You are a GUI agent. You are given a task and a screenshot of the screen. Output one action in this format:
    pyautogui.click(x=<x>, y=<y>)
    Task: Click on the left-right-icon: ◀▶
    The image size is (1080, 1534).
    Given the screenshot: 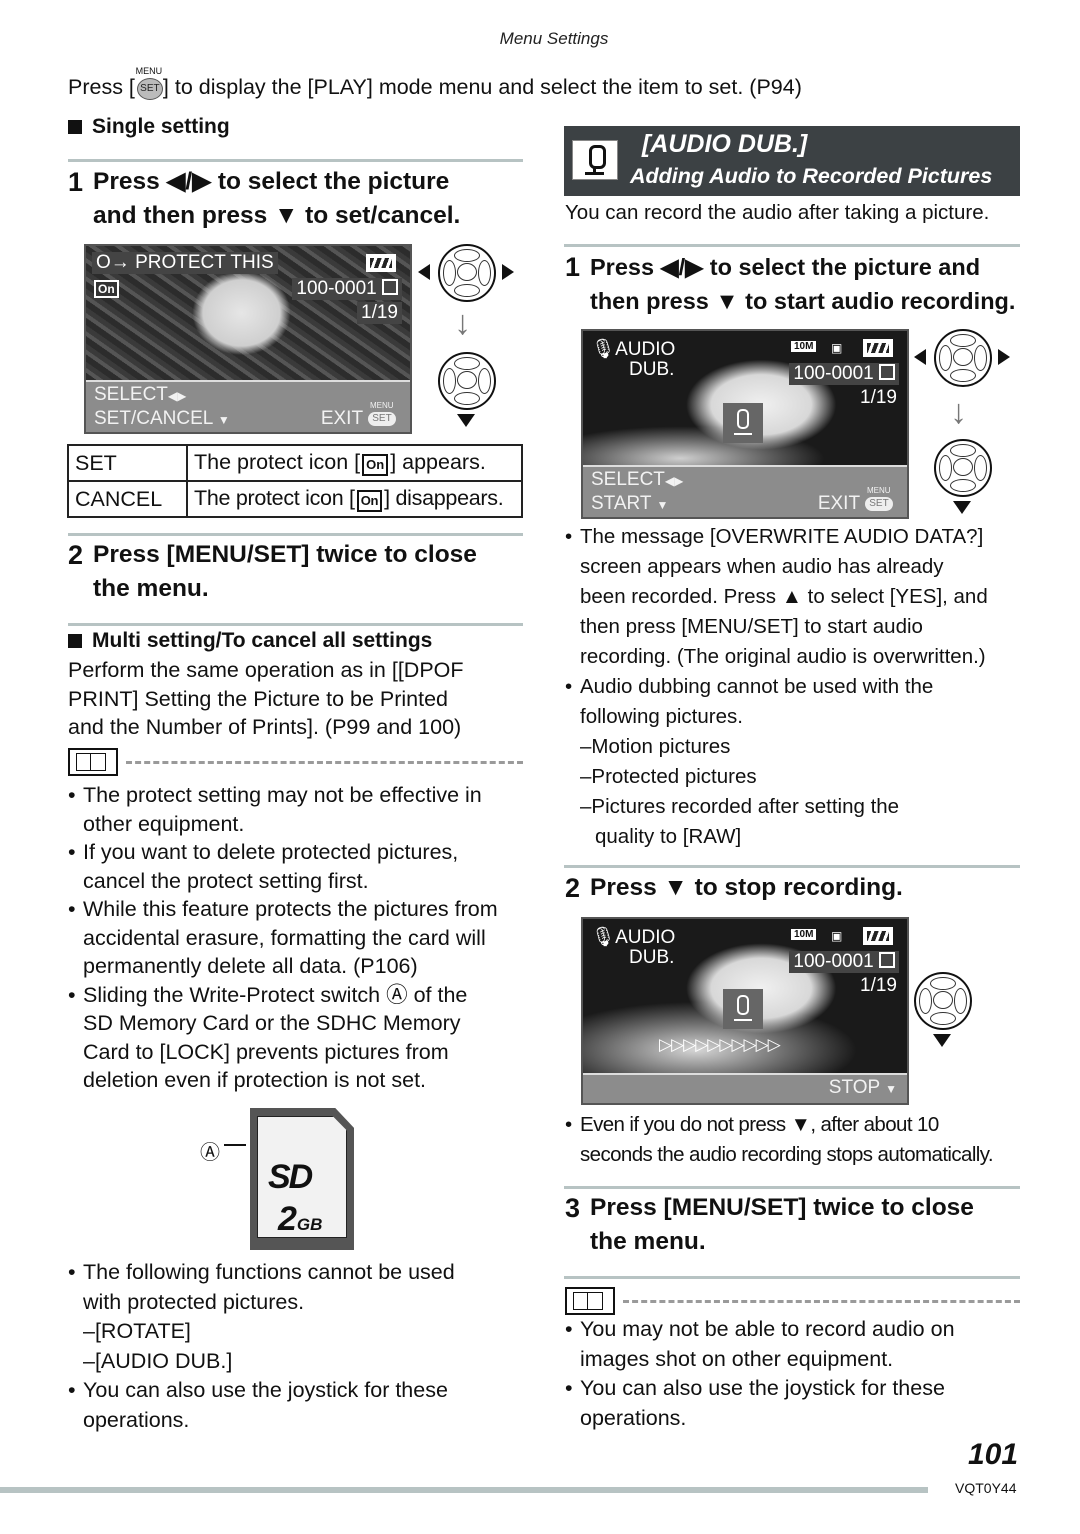 What is the action you would take?
    pyautogui.click(x=177, y=396)
    